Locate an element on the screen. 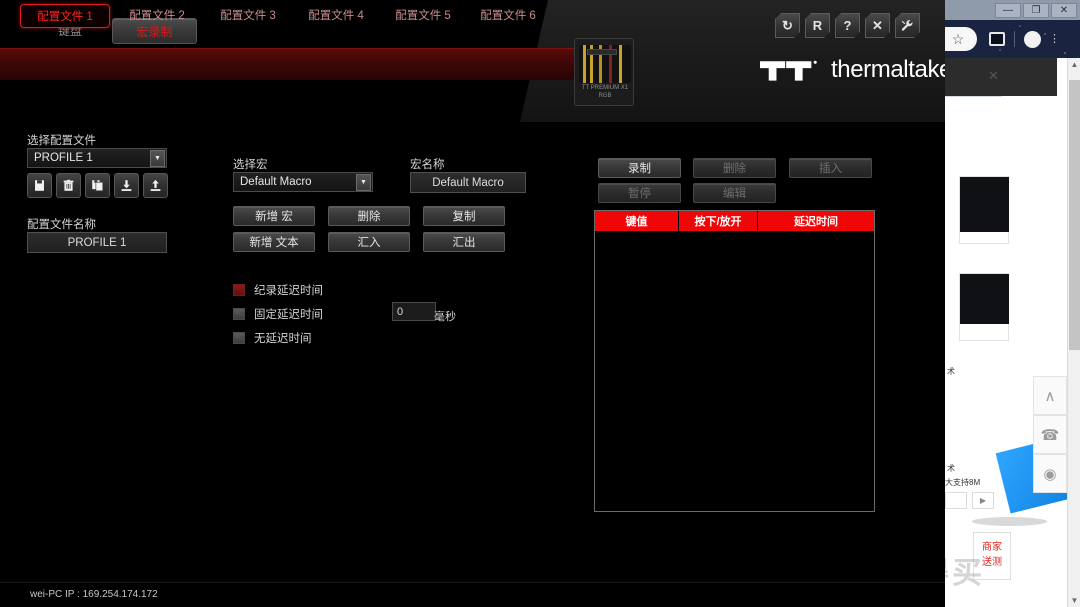 The image size is (1080, 607). page-spec-text: 大支持8M is located at coordinates (963, 482).